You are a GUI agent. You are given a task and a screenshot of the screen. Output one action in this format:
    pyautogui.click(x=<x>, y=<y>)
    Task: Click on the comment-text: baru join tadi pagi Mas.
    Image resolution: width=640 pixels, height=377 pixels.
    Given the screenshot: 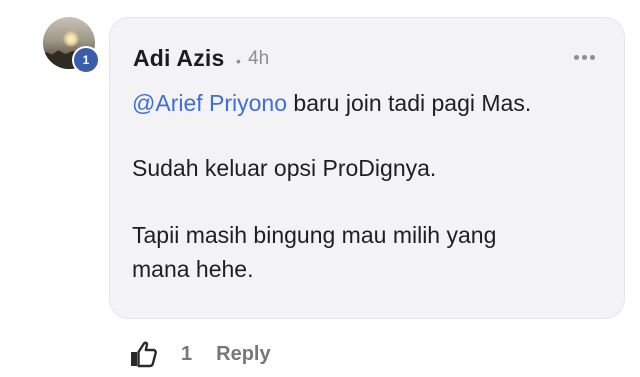 What is the action you would take?
    pyautogui.click(x=409, y=103)
    